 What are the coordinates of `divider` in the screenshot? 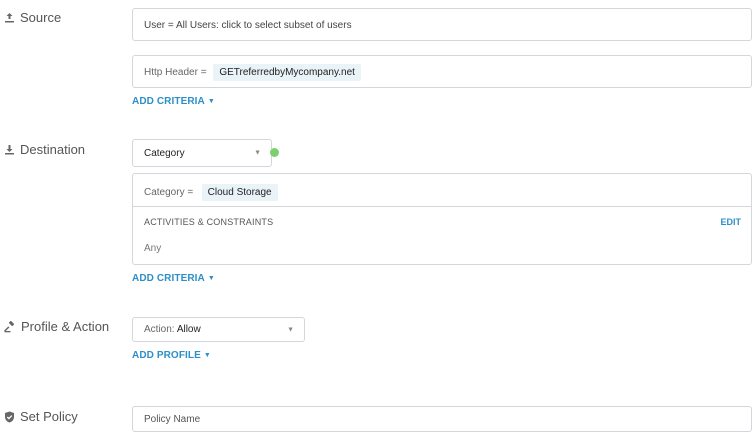 It's located at (442, 206).